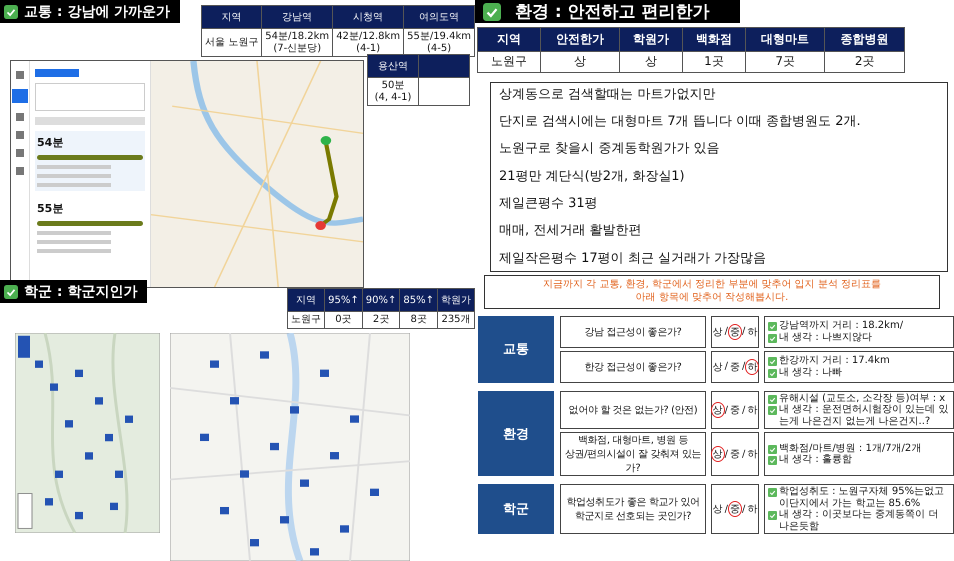 The height and width of the screenshot is (561, 954). I want to click on section-title: 교통 : 강남에 가까운가, so click(97, 11).